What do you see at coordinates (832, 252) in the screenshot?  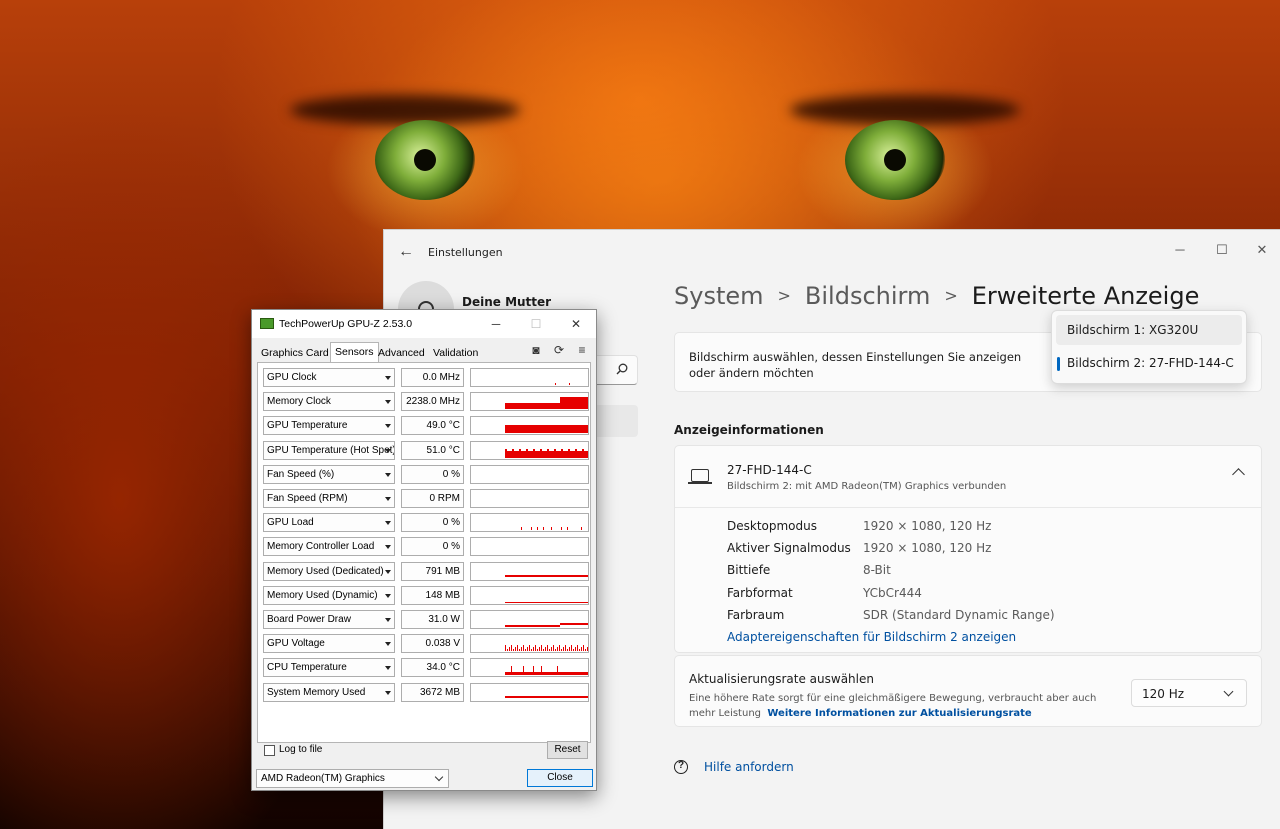 I see `settings-titlebar: ← Einstellungen ─ ☐ ✕` at bounding box center [832, 252].